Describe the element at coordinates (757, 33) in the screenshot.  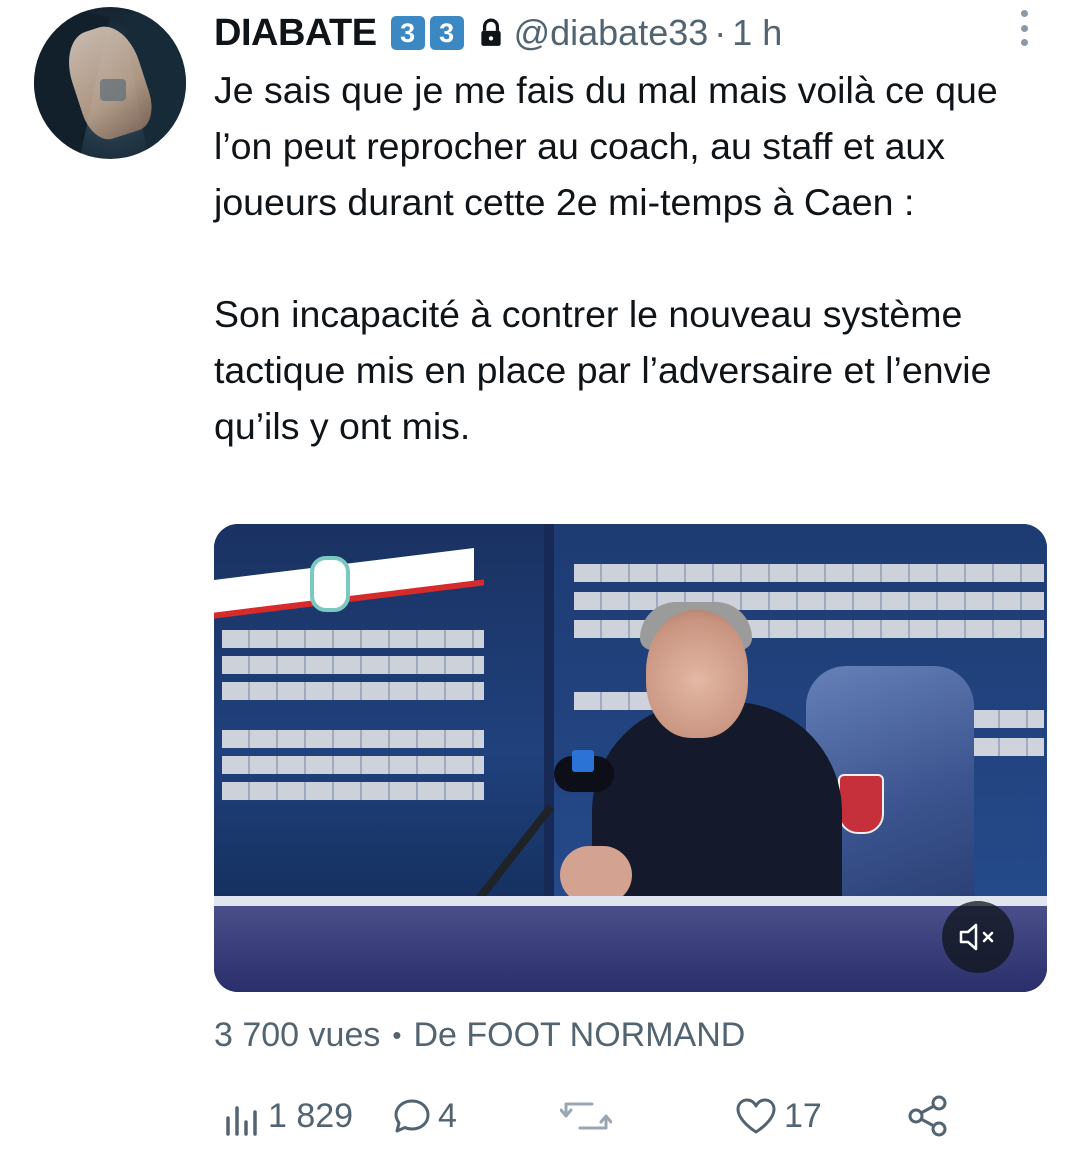
I see `tweet-time: 1 h` at that location.